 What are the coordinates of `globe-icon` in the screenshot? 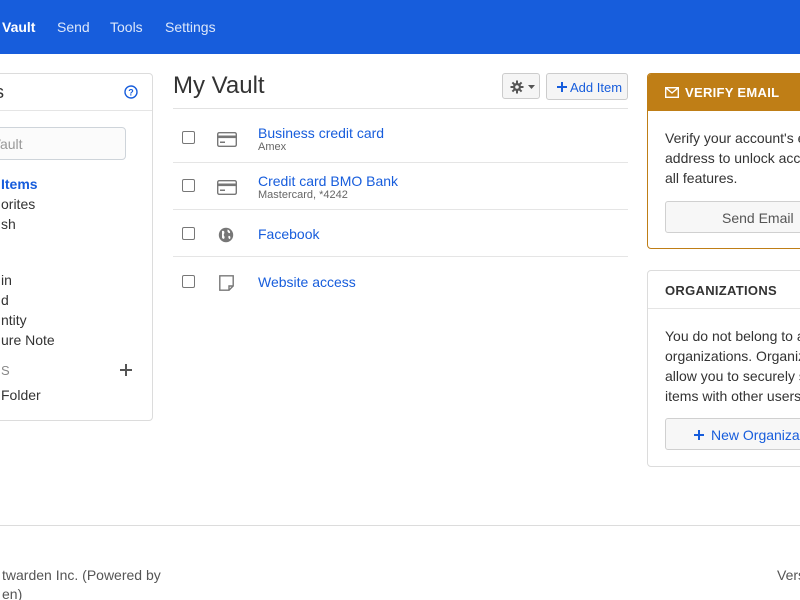 It's located at (226, 235).